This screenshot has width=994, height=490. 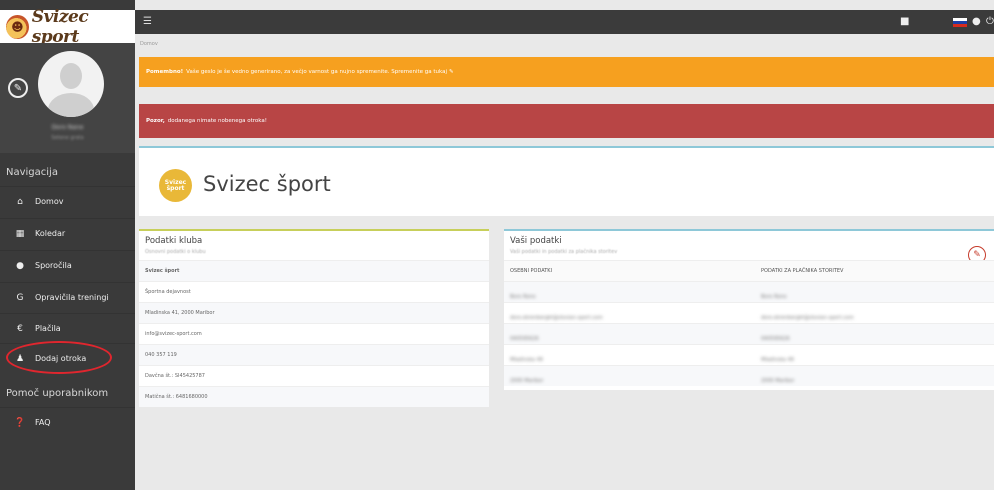 What do you see at coordinates (314, 291) in the screenshot?
I see `list-item: Športna dejavnost` at bounding box center [314, 291].